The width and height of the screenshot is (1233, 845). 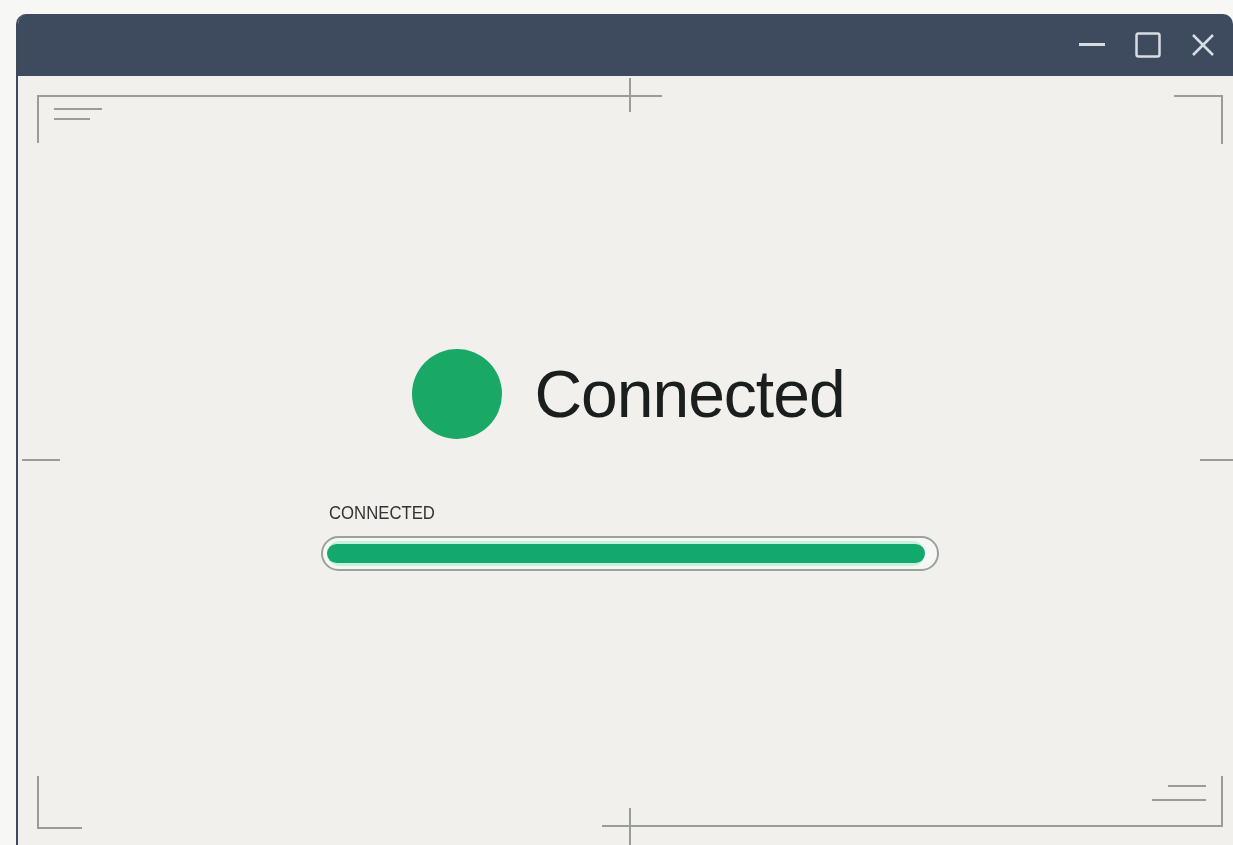 I want to click on progress-label: CONNECTED, so click(x=382, y=512).